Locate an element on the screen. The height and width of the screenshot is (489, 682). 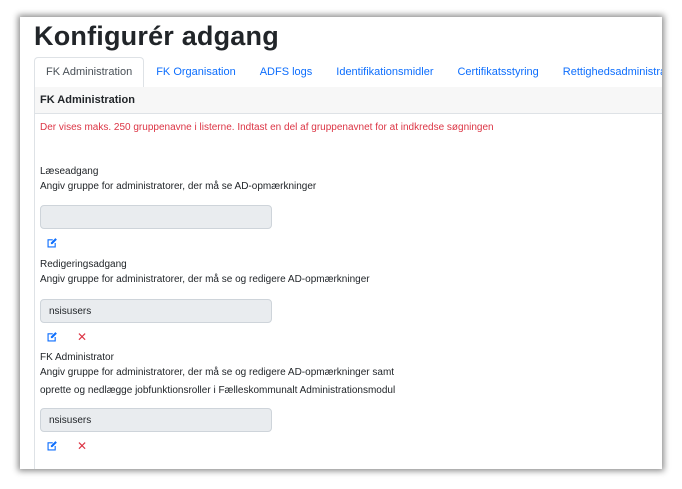
tab-identifikationsmidler: Identifikationsmidler is located at coordinates (384, 72).